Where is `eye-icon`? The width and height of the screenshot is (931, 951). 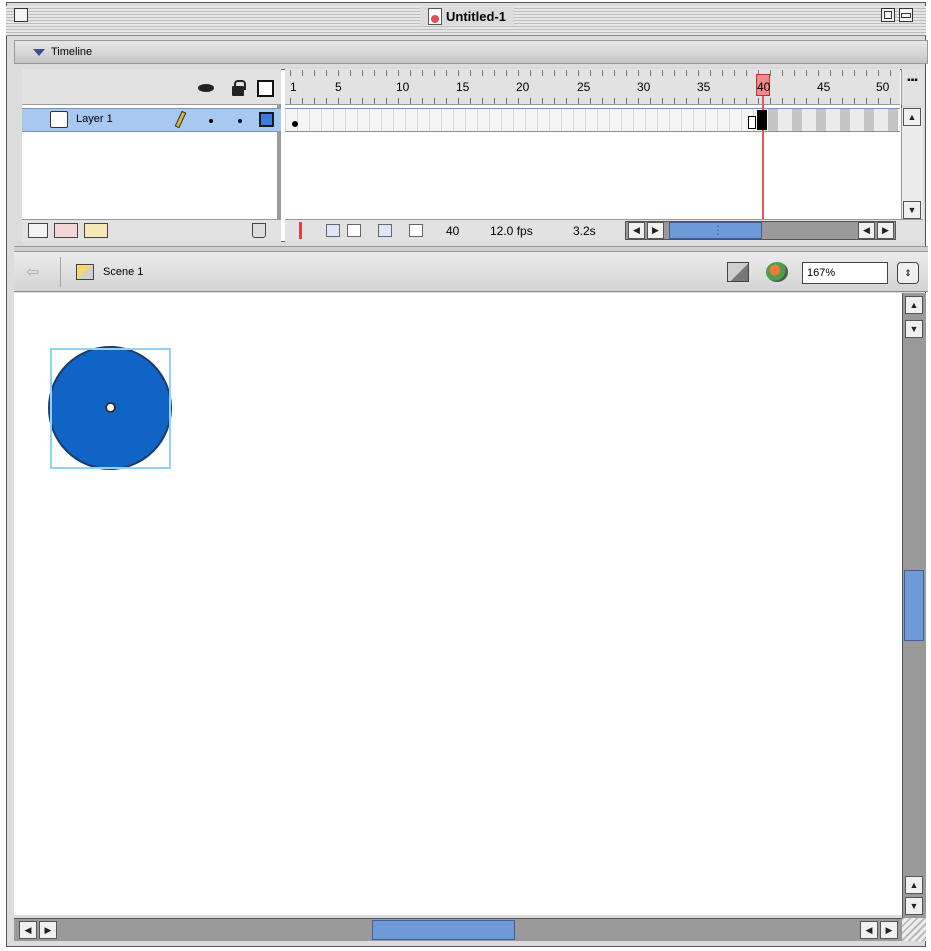
eye-icon is located at coordinates (206, 88).